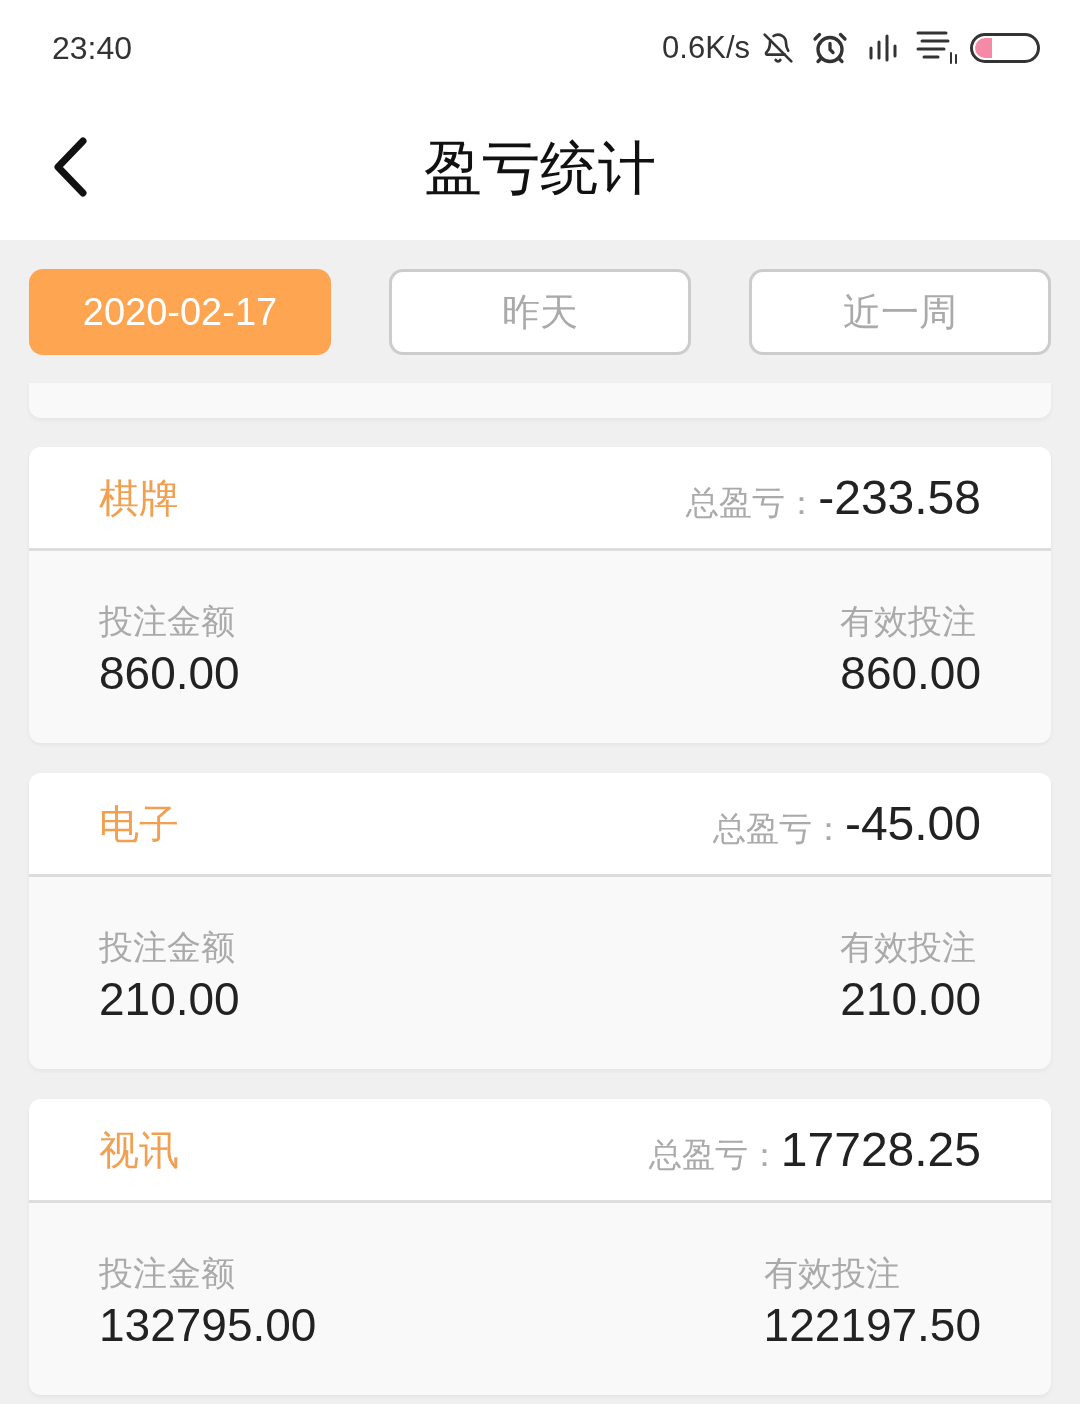 The width and height of the screenshot is (1080, 1404). I want to click on total-value: 17728.25, so click(880, 1149).